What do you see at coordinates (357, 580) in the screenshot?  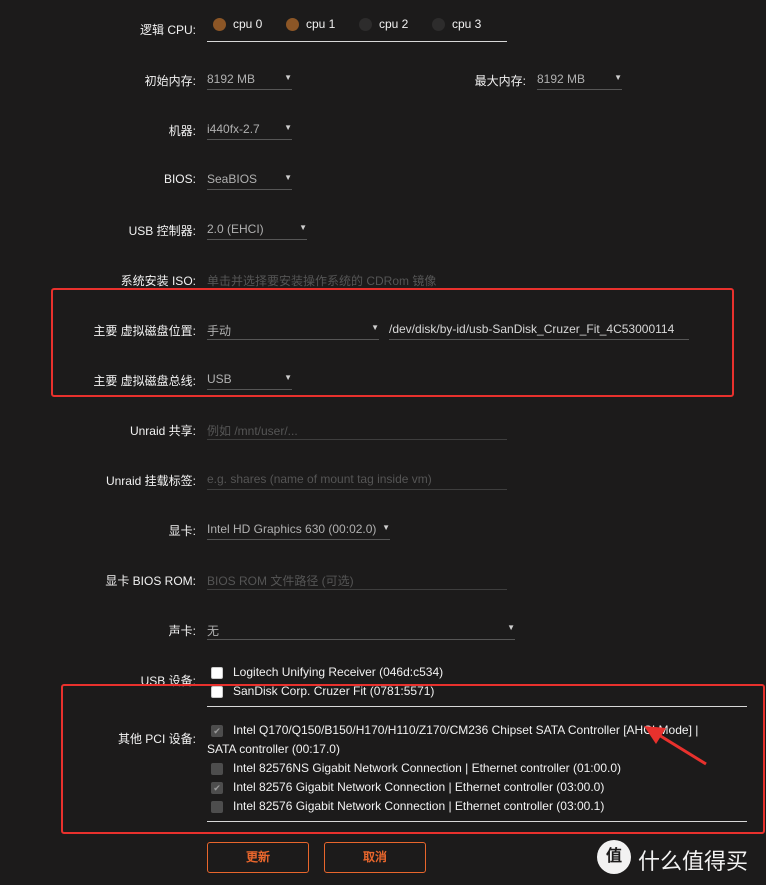 I see `graphics-bios-rom-input: BIOS ROM 文件路径 (可选)` at bounding box center [357, 580].